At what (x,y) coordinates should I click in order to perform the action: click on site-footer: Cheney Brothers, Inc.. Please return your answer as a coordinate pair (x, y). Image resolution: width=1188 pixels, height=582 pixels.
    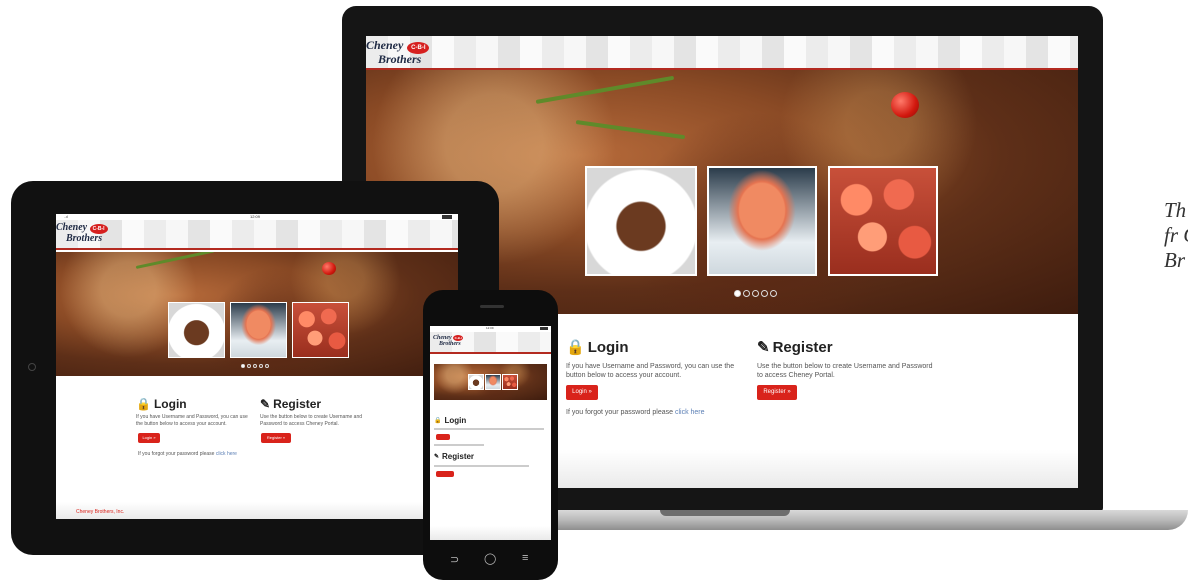
    Looking at the image, I should click on (257, 510).